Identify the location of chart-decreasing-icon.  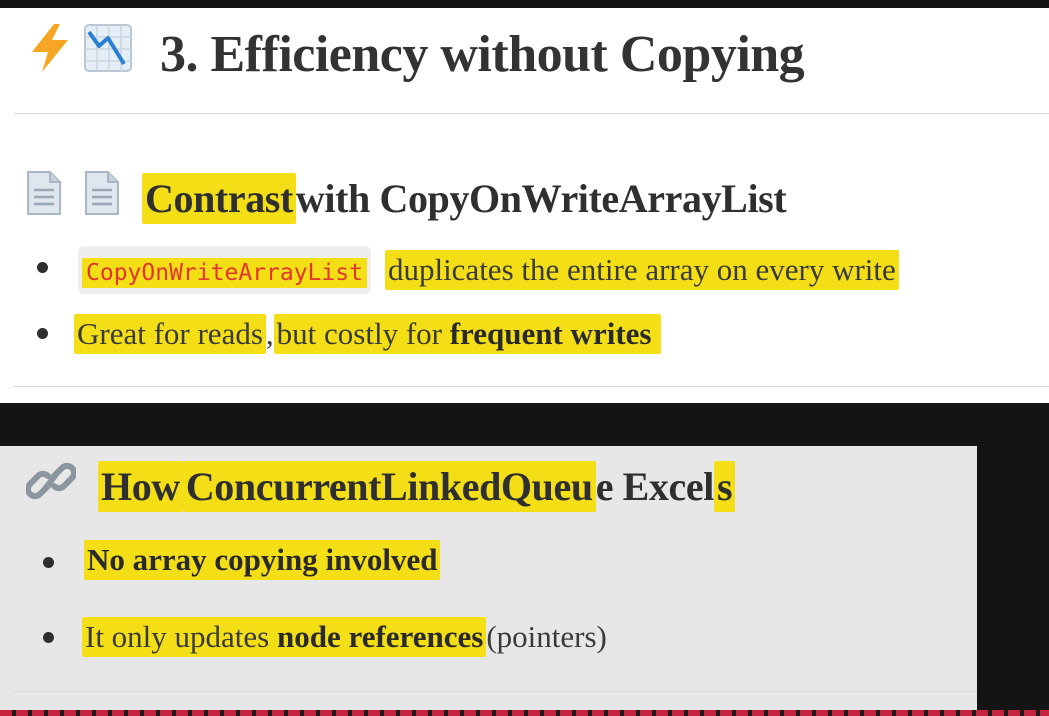
(117, 54).